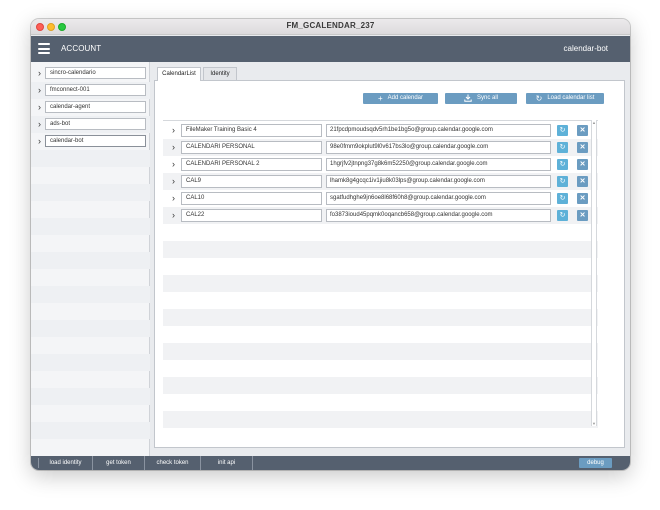  What do you see at coordinates (565, 98) in the screenshot?
I see `load-calendar-list-button: ↻ Load calendar list` at bounding box center [565, 98].